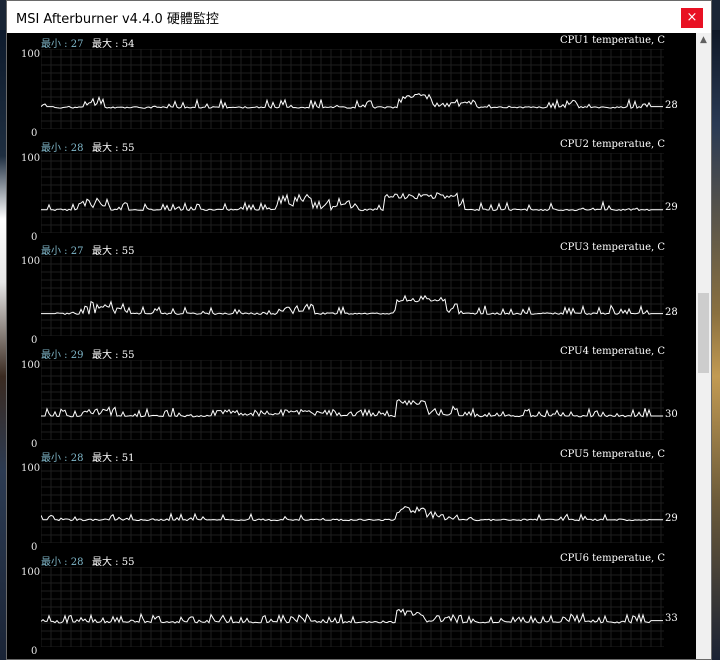  Describe the element at coordinates (671, 414) in the screenshot. I see `current-value-label: 30` at that location.